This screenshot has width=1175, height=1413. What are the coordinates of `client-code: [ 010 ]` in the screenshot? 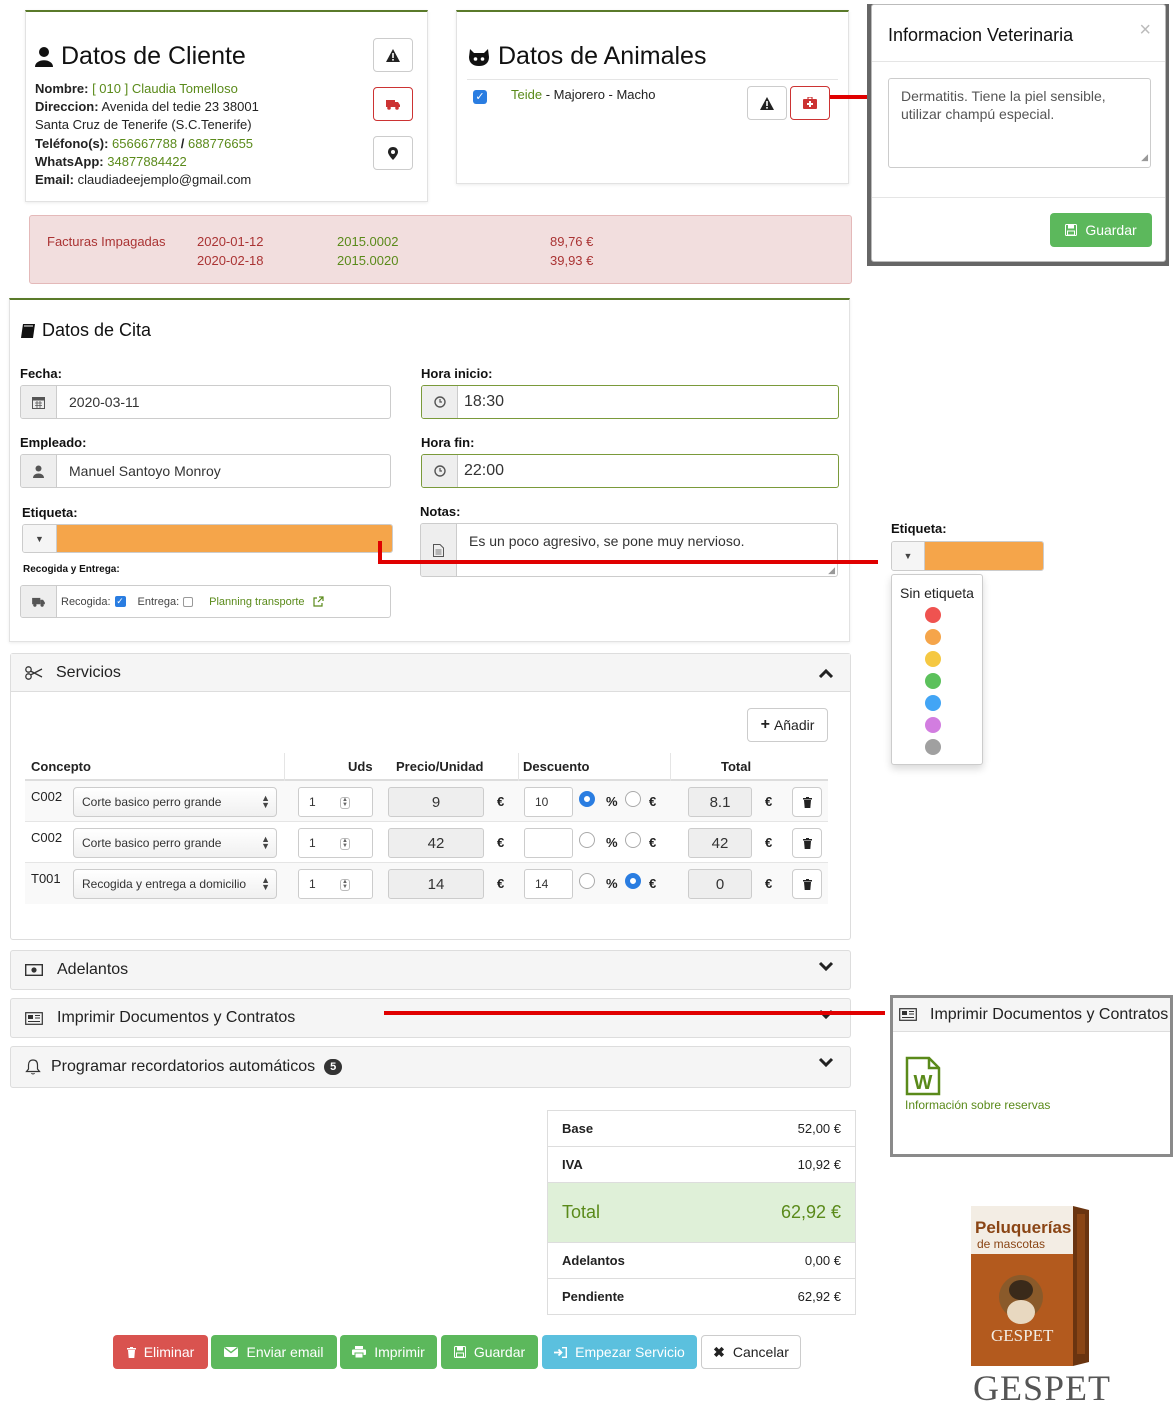 It's located at (110, 88).